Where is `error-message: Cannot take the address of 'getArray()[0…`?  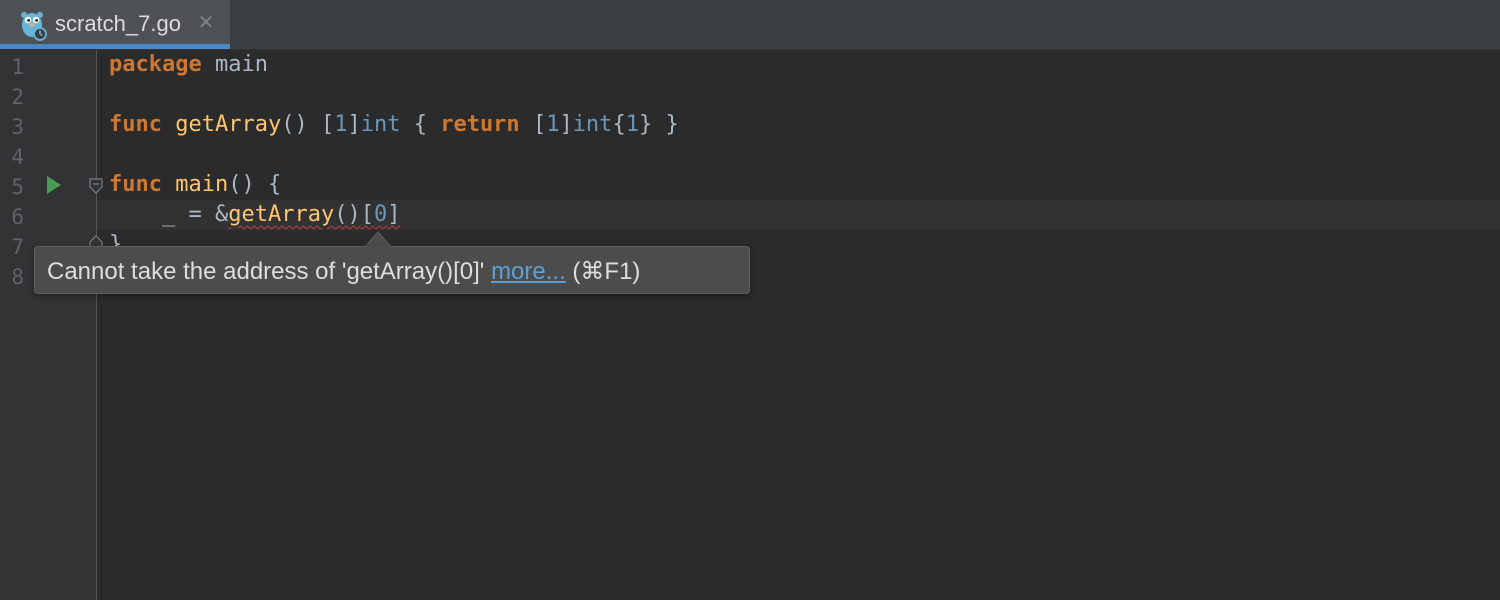
error-message: Cannot take the address of 'getArray()[0… is located at coordinates (269, 271).